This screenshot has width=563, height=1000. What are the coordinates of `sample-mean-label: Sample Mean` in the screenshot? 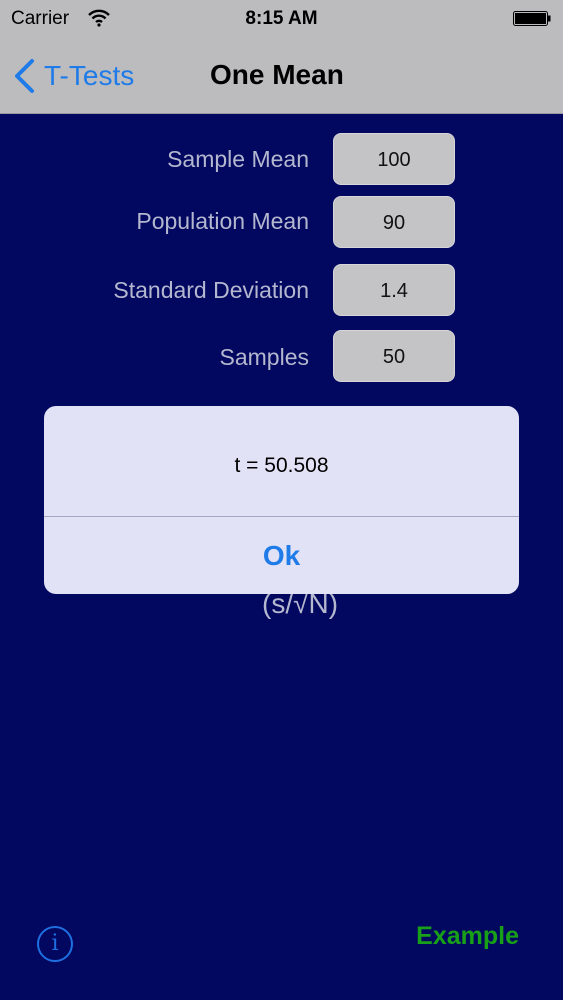 It's located at (238, 159).